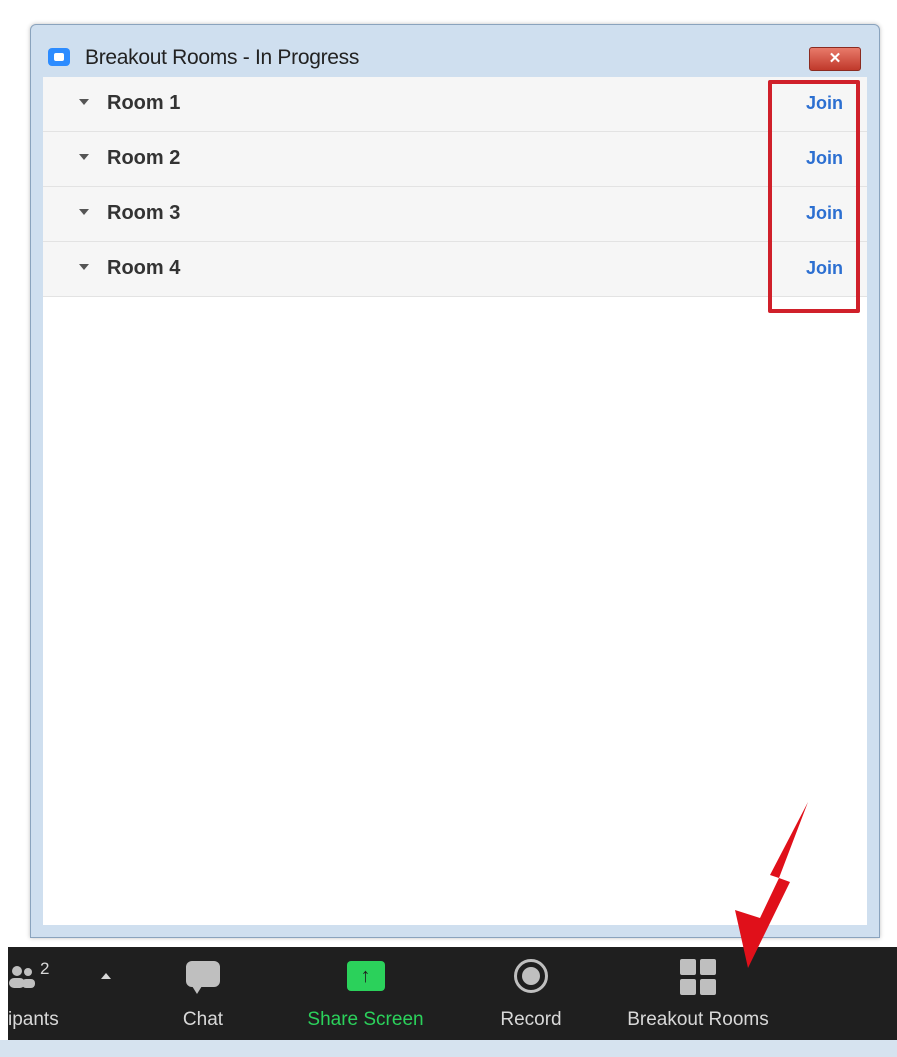  Describe the element at coordinates (203, 977) in the screenshot. I see `chat-icon` at that location.